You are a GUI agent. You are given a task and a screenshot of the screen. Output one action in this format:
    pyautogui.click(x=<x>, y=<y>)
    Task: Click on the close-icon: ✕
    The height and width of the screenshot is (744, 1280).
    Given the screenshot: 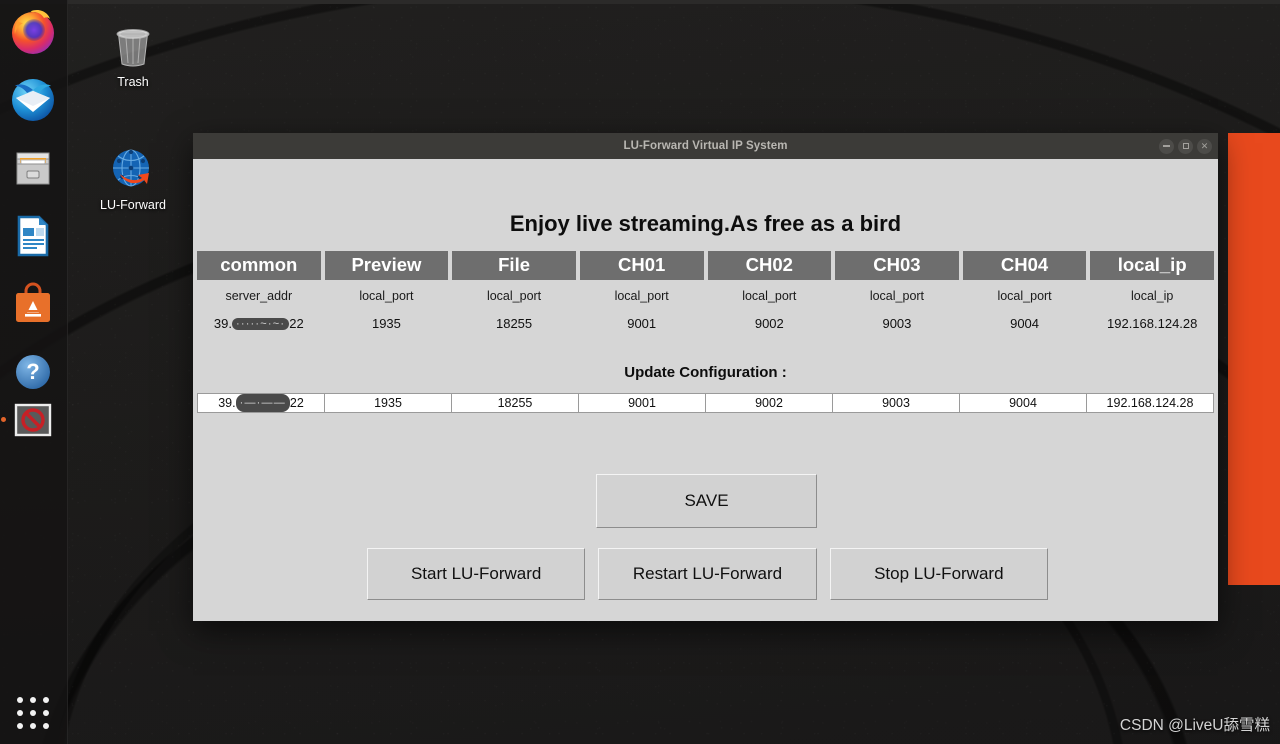 What is the action you would take?
    pyautogui.click(x=1204, y=145)
    